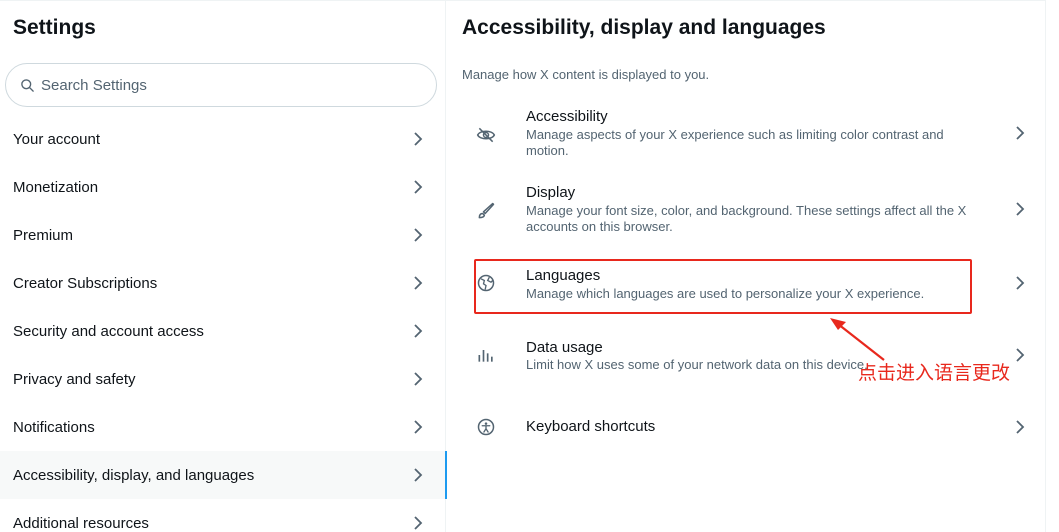  What do you see at coordinates (43, 235) in the screenshot?
I see `nav-item-label: Premium` at bounding box center [43, 235].